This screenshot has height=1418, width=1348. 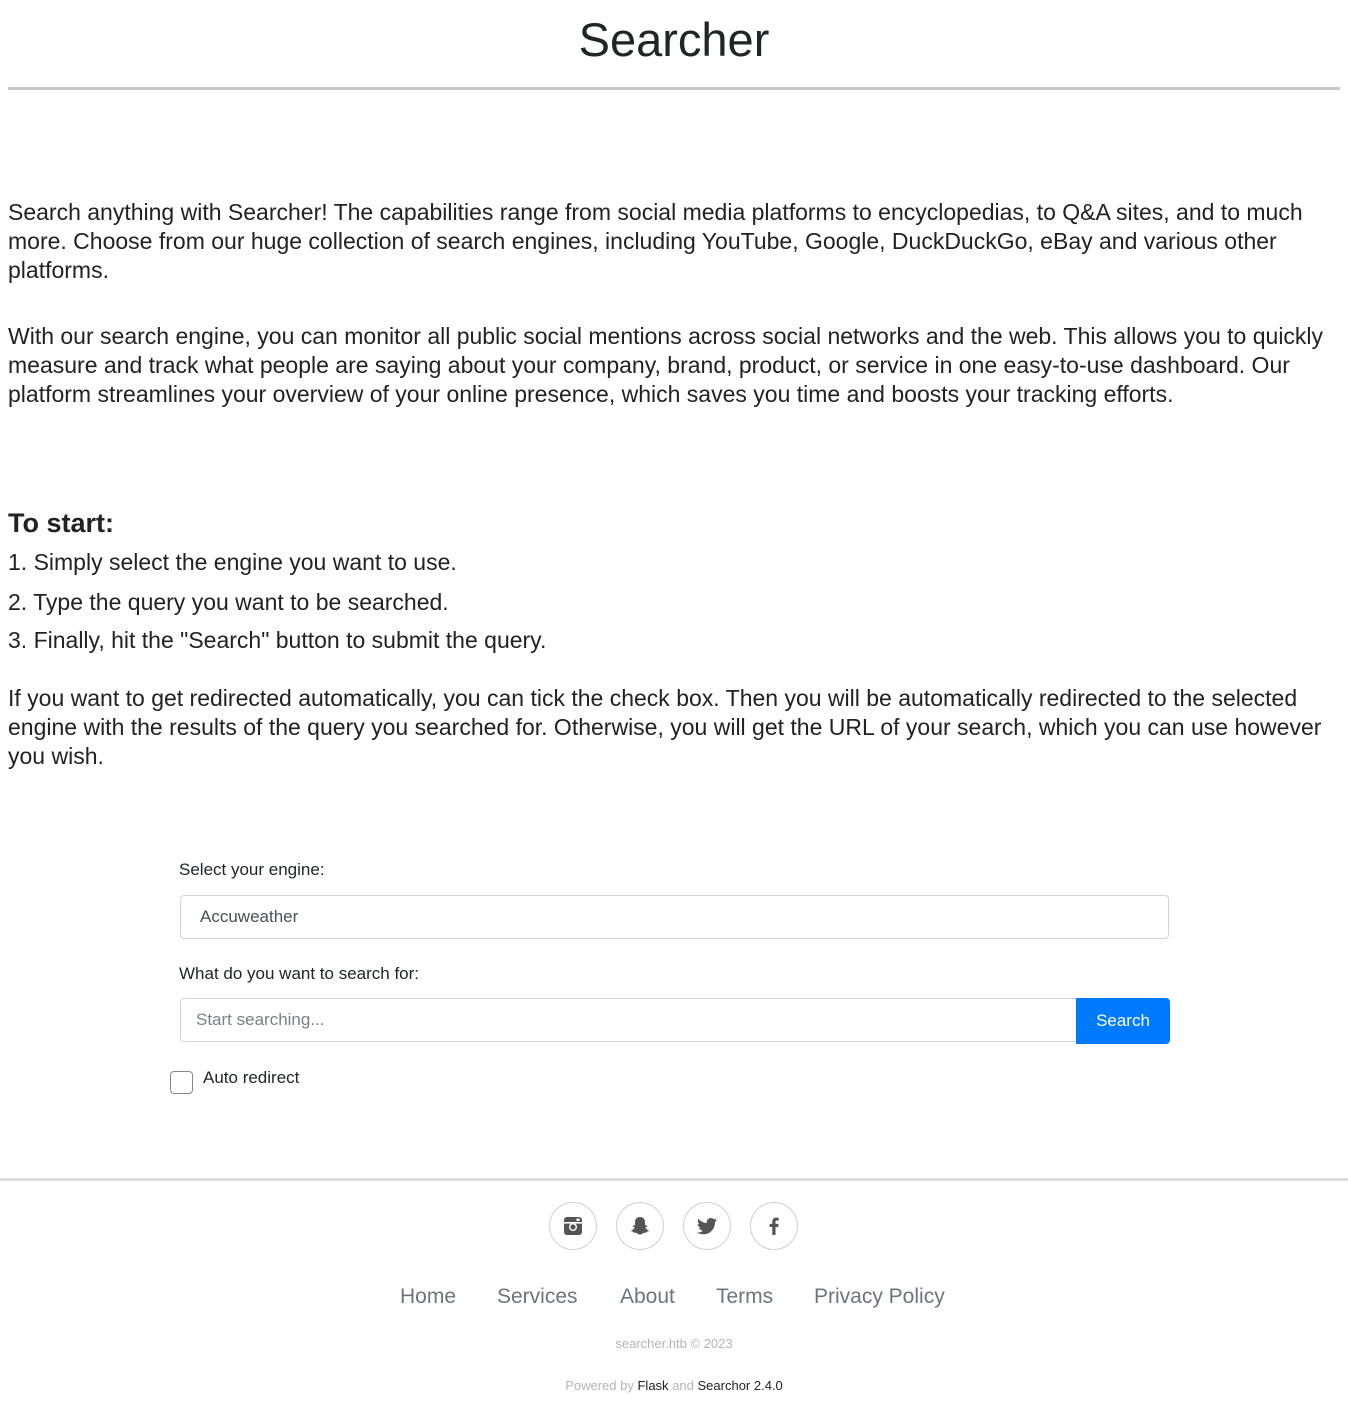 I want to click on snapchat-icon, so click(x=640, y=1226).